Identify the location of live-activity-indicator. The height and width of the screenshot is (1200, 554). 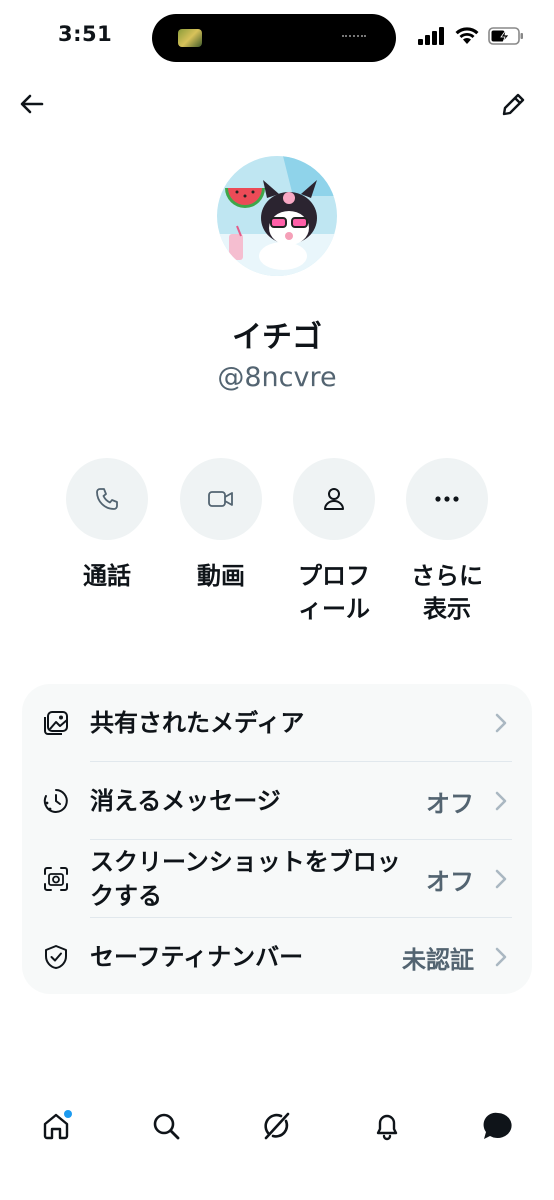
(354, 37).